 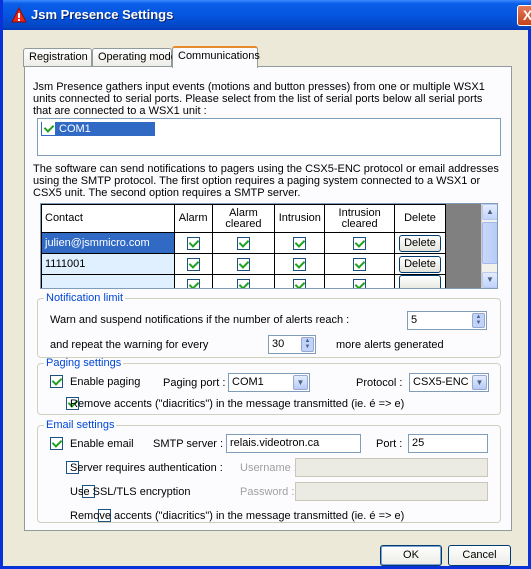 What do you see at coordinates (448, 443) in the screenshot?
I see `smtp-port-input: 25` at bounding box center [448, 443].